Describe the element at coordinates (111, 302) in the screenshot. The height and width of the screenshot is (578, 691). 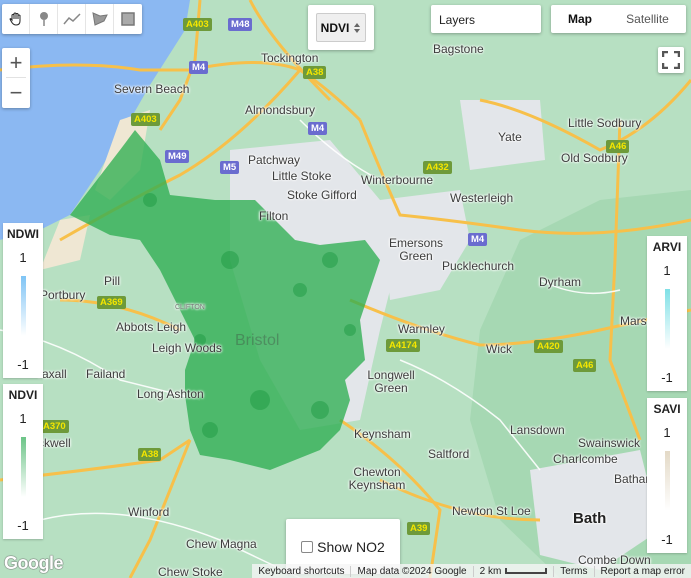
I see `road-shield: A369` at that location.